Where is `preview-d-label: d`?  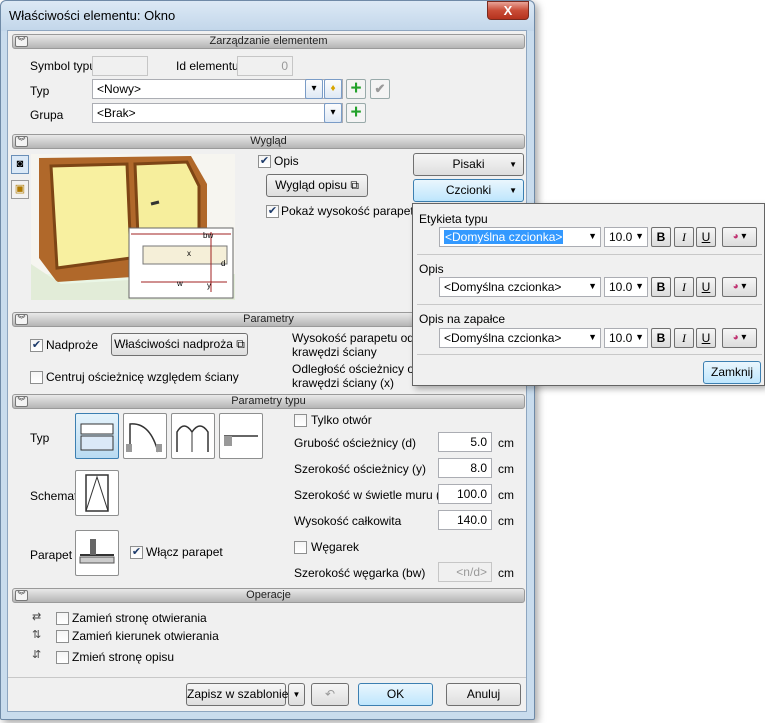
preview-d-label: d is located at coordinates (223, 263).